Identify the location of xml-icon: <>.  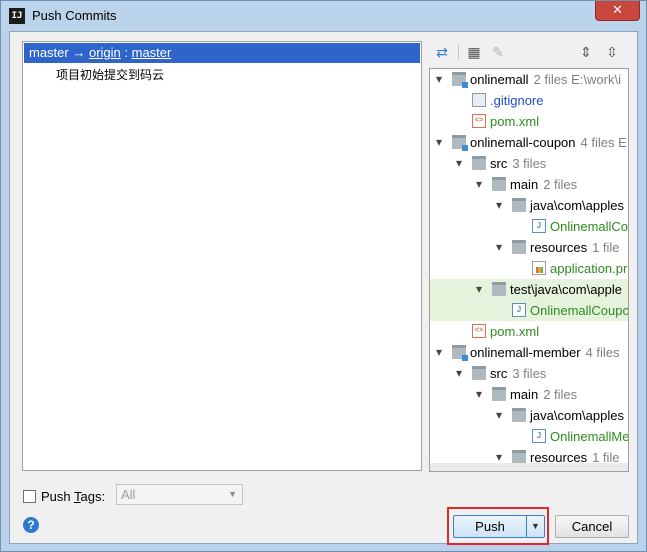
(479, 121).